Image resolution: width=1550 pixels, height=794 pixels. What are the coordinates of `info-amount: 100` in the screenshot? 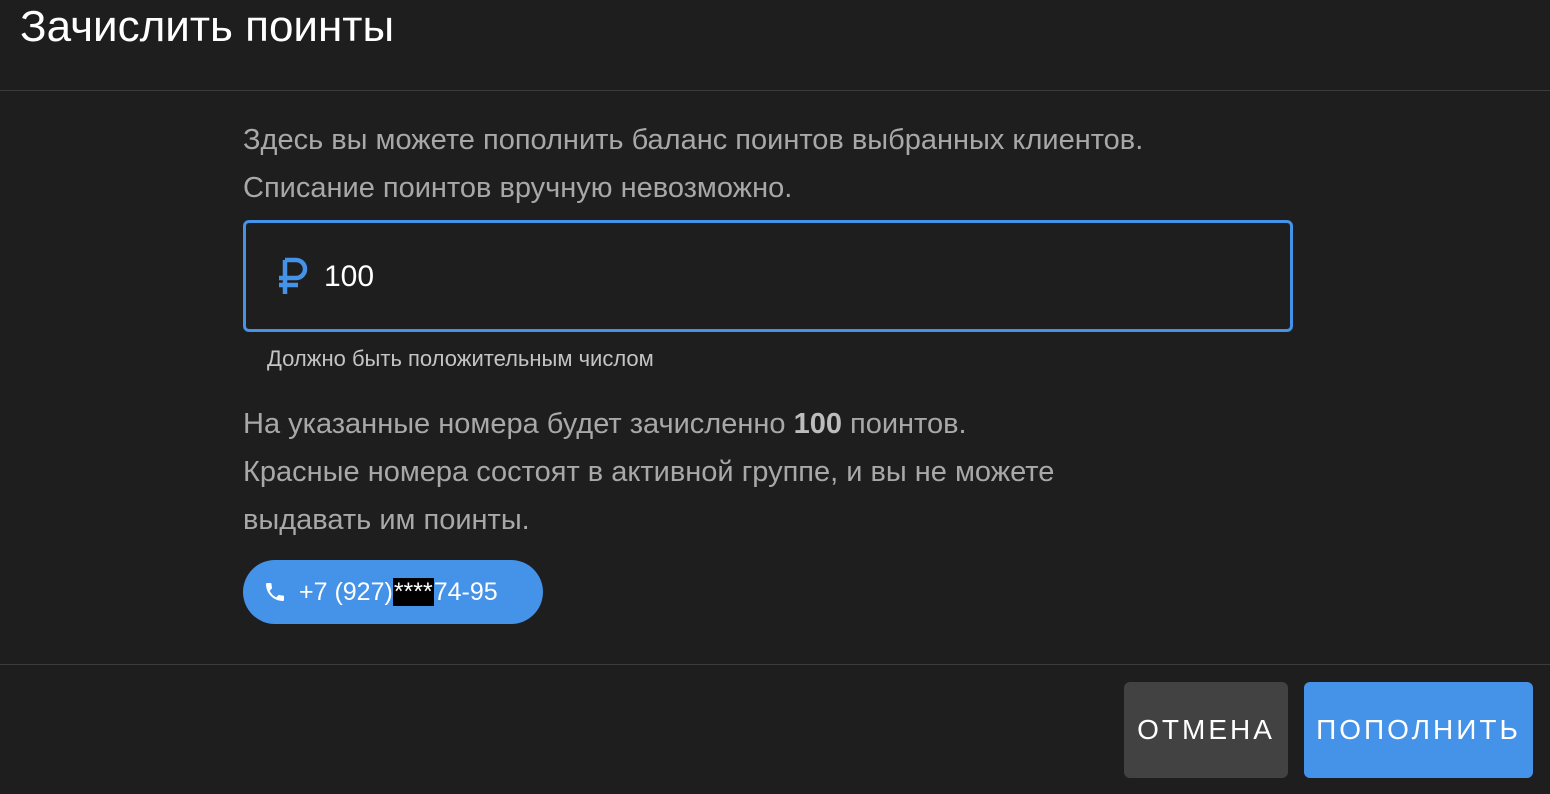 It's located at (817, 424).